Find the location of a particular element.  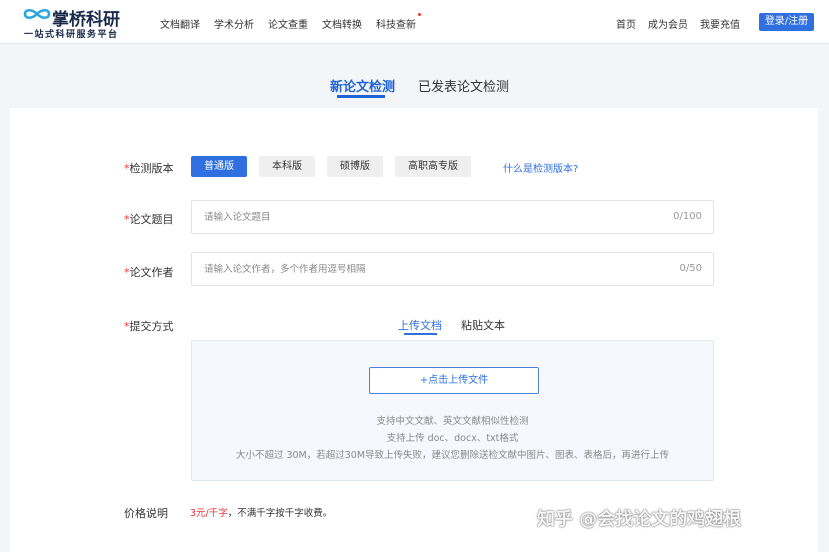

tab-upload-document: 上传文档 is located at coordinates (420, 325).